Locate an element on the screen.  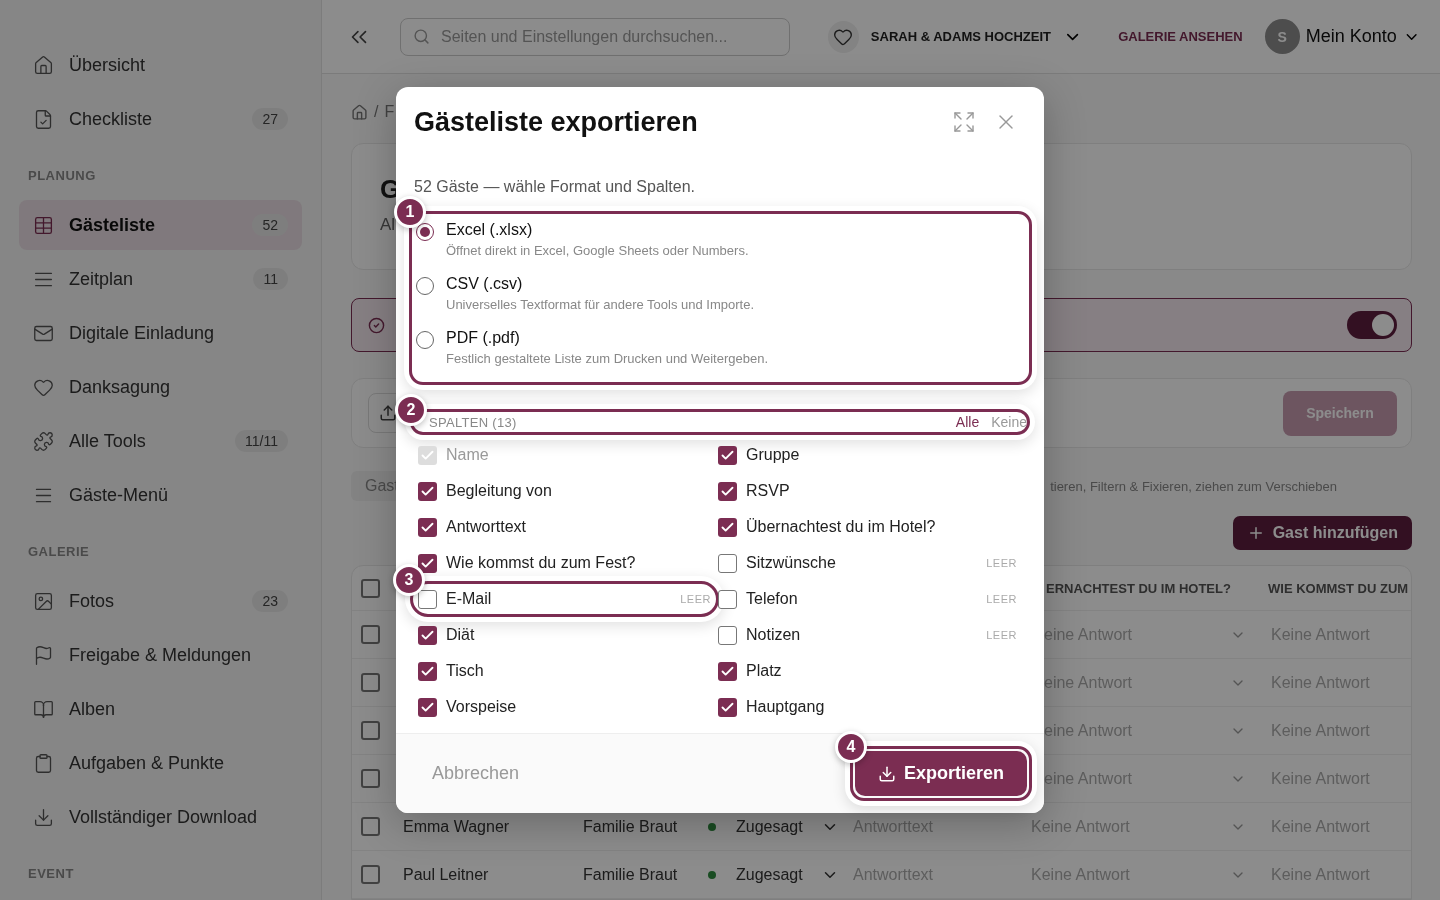
event-selector: SARAH & ADAMS HOCHZEIT is located at coordinates (960, 36).